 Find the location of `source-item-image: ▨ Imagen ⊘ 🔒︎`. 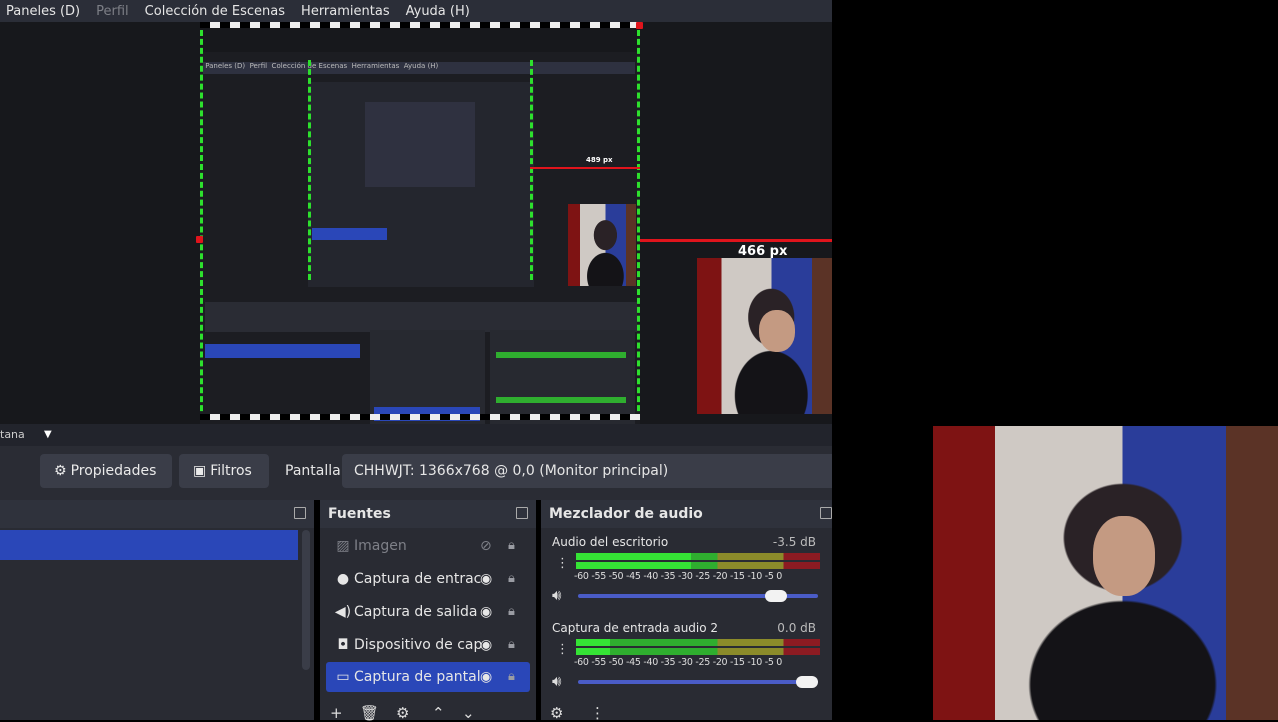

source-item-image: ▨ Imagen ⊘ 🔒︎ is located at coordinates (428, 546).